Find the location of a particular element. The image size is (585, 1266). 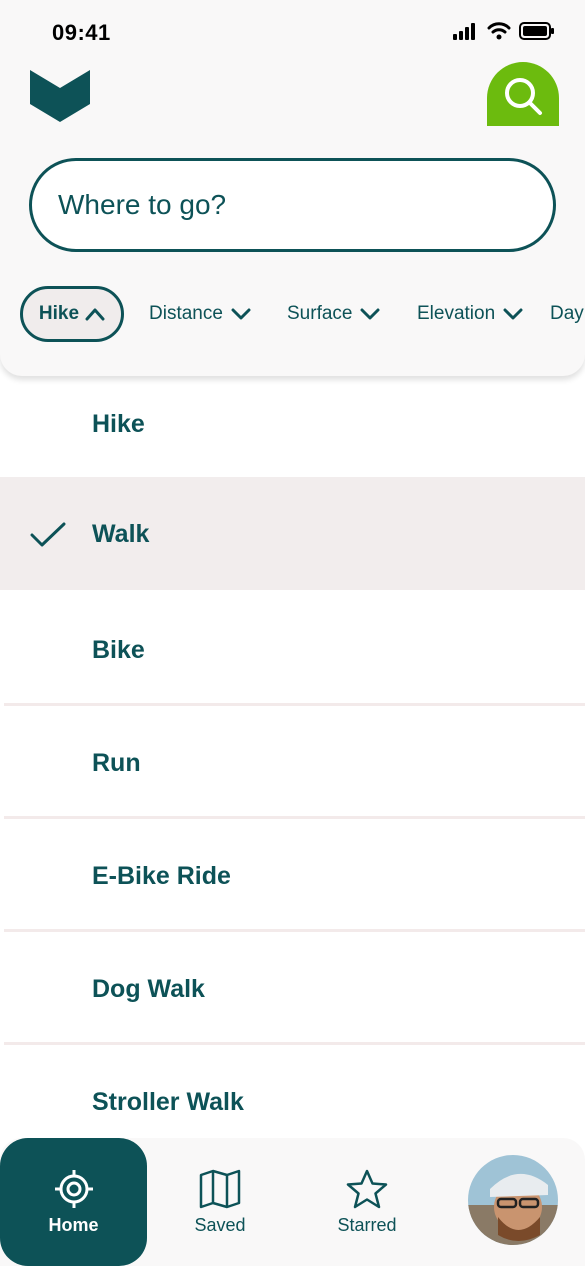

search-icon is located at coordinates (523, 96).